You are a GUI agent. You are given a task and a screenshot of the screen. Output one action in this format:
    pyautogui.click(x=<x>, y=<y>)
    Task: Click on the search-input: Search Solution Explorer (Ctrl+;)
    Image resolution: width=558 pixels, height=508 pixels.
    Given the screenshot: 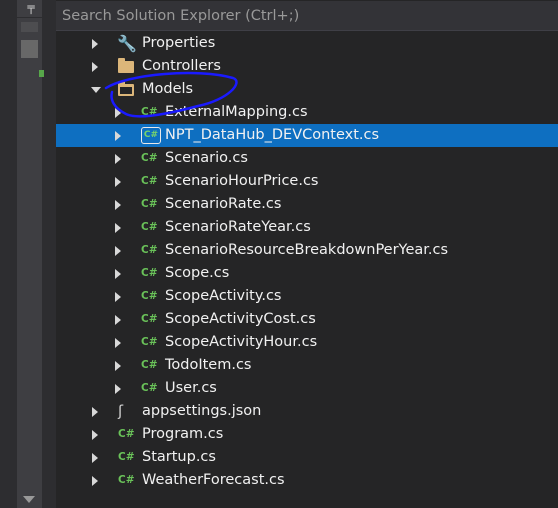 What is the action you would take?
    pyautogui.click(x=307, y=16)
    